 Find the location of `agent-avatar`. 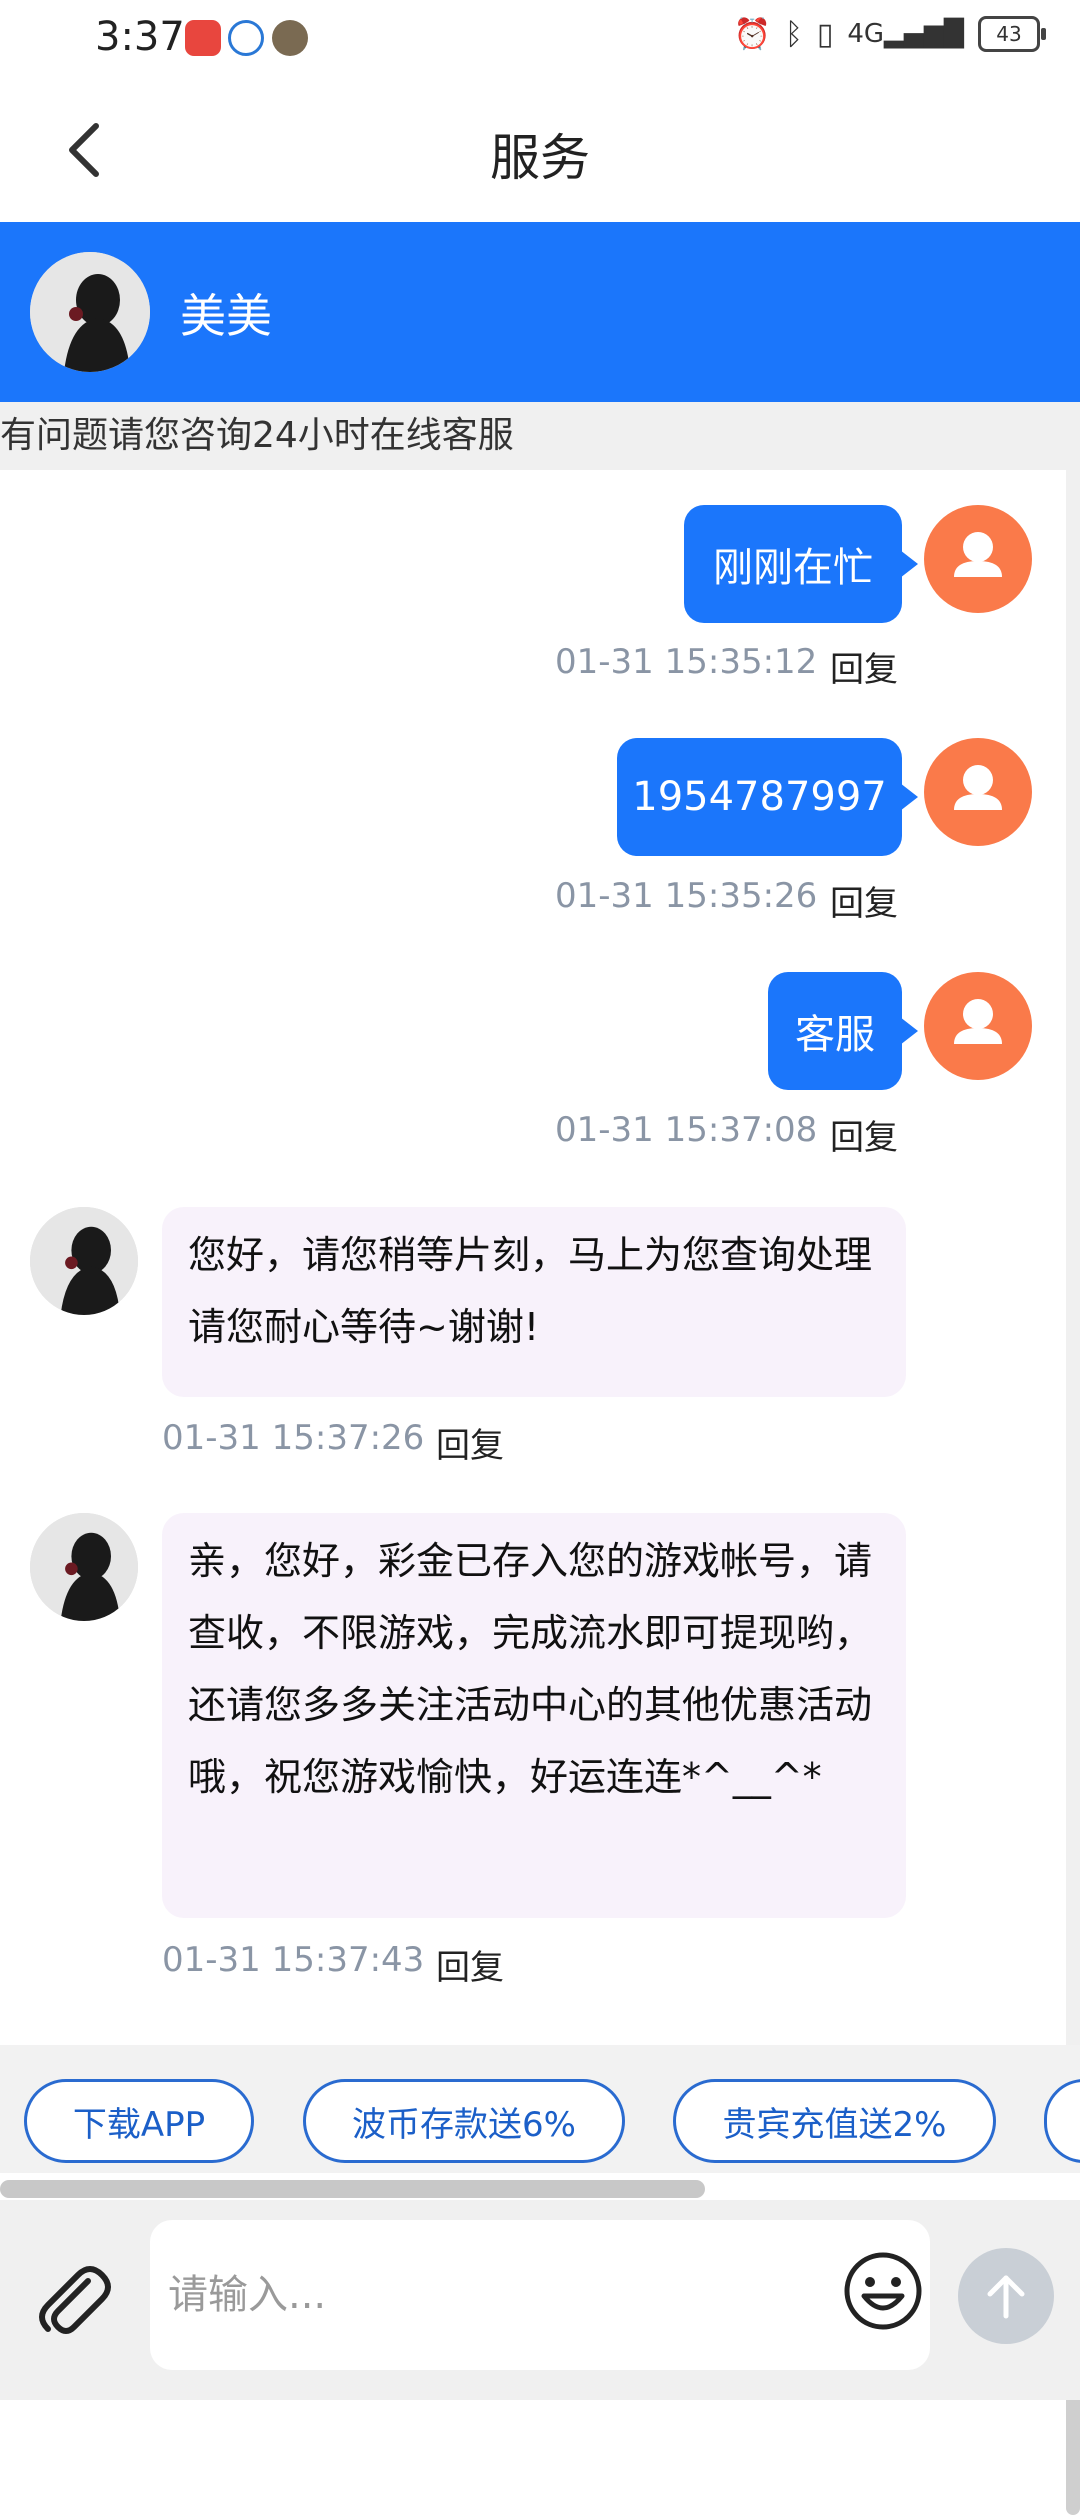

agent-avatar is located at coordinates (90, 312).